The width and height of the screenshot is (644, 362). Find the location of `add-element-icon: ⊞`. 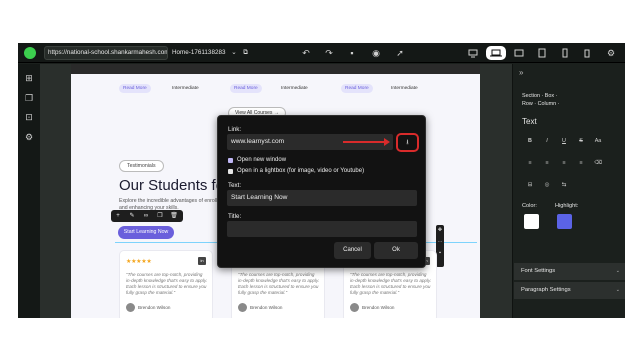

add-element-icon: ⊞ is located at coordinates (29, 78).